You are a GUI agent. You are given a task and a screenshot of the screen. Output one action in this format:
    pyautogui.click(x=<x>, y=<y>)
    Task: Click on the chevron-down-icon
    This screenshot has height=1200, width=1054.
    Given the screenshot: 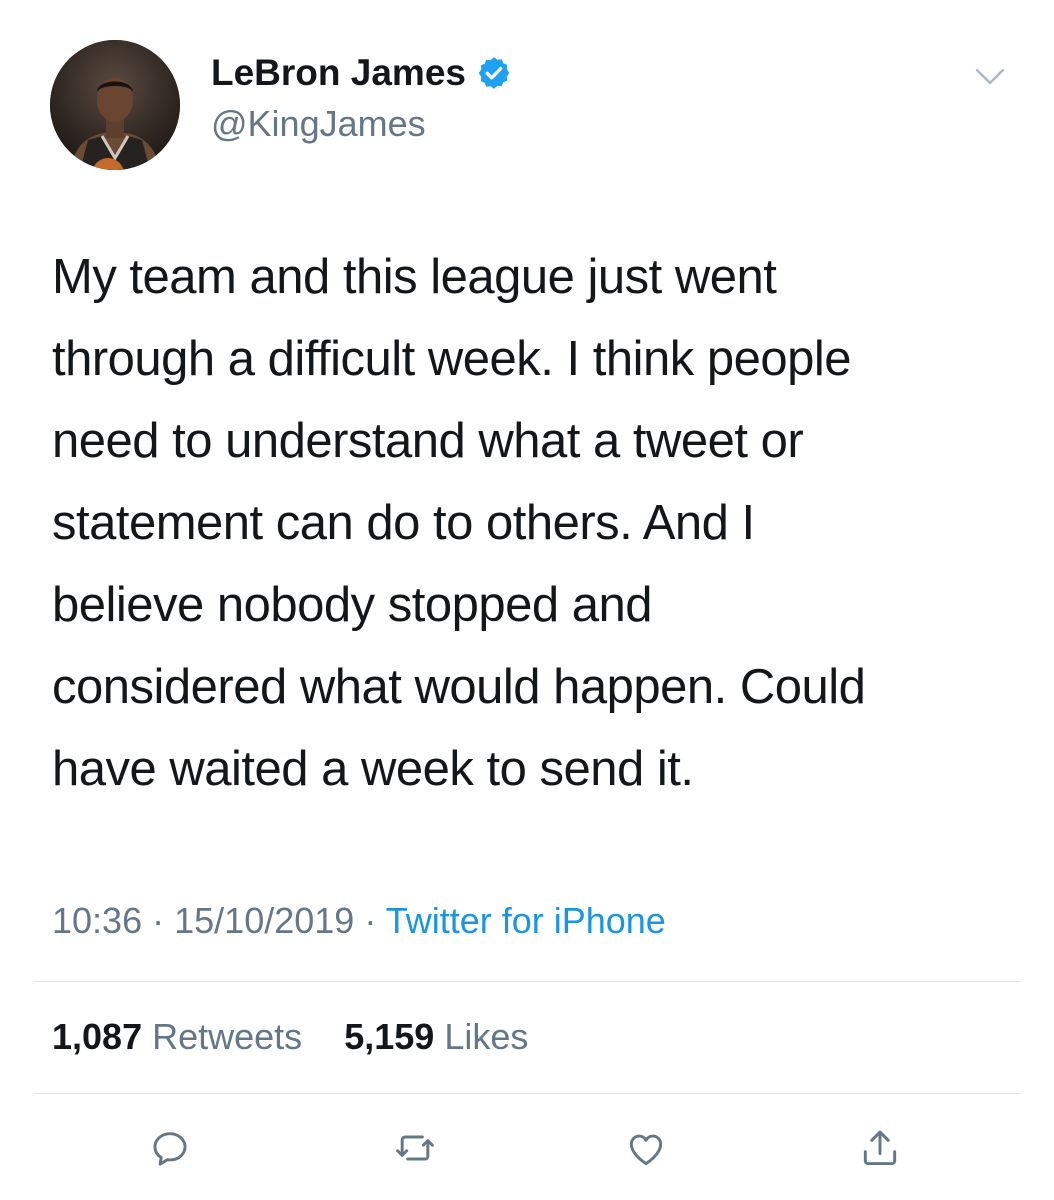 What is the action you would take?
    pyautogui.click(x=990, y=77)
    